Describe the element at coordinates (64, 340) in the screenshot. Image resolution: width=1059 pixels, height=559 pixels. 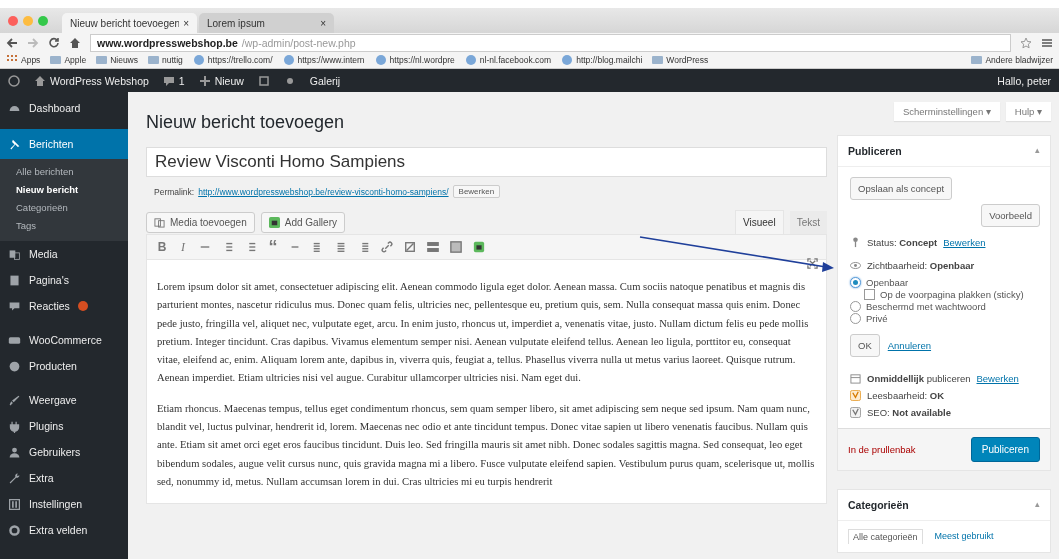
I see `sidebar-item: WooCommerce` at that location.